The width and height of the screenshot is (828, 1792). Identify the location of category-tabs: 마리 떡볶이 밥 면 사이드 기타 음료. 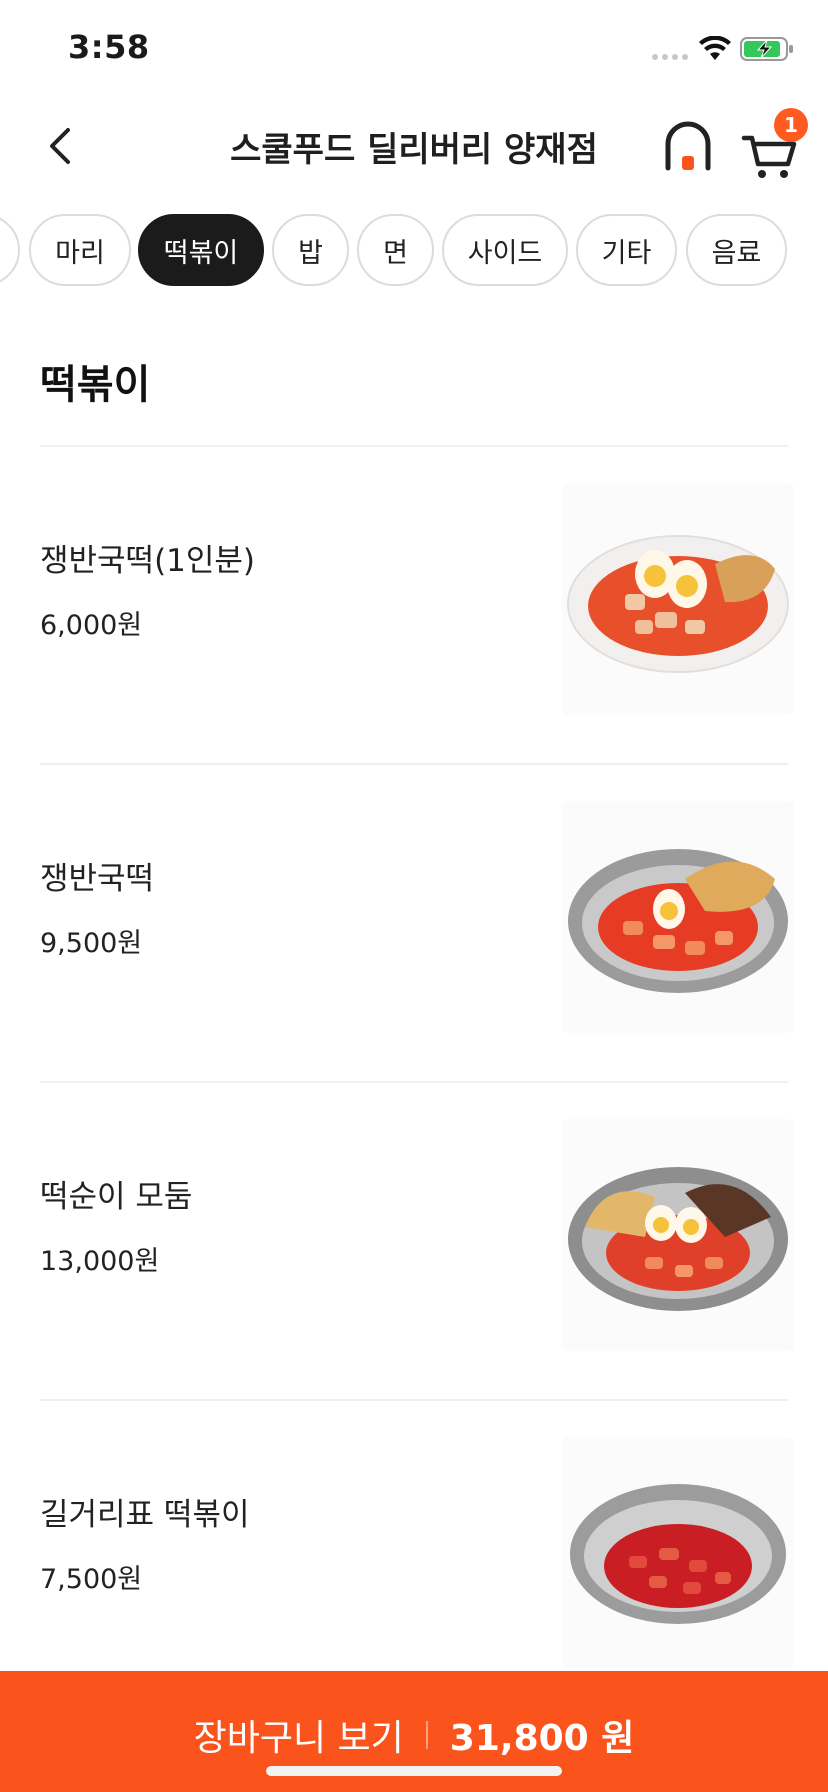
(414, 252).